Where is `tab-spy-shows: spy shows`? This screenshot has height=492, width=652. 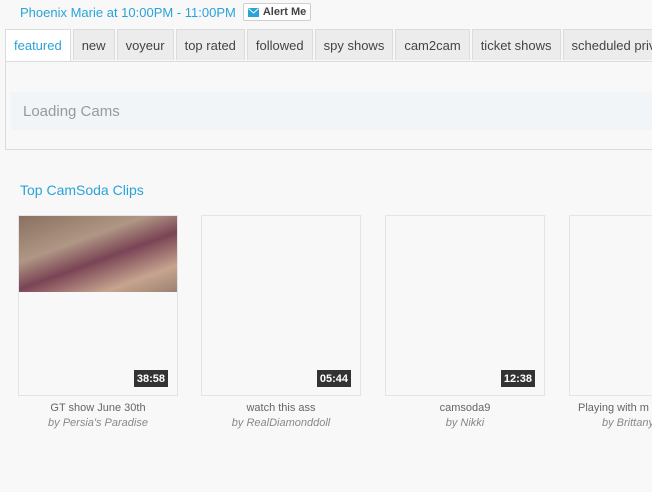 tab-spy-shows: spy shows is located at coordinates (354, 44).